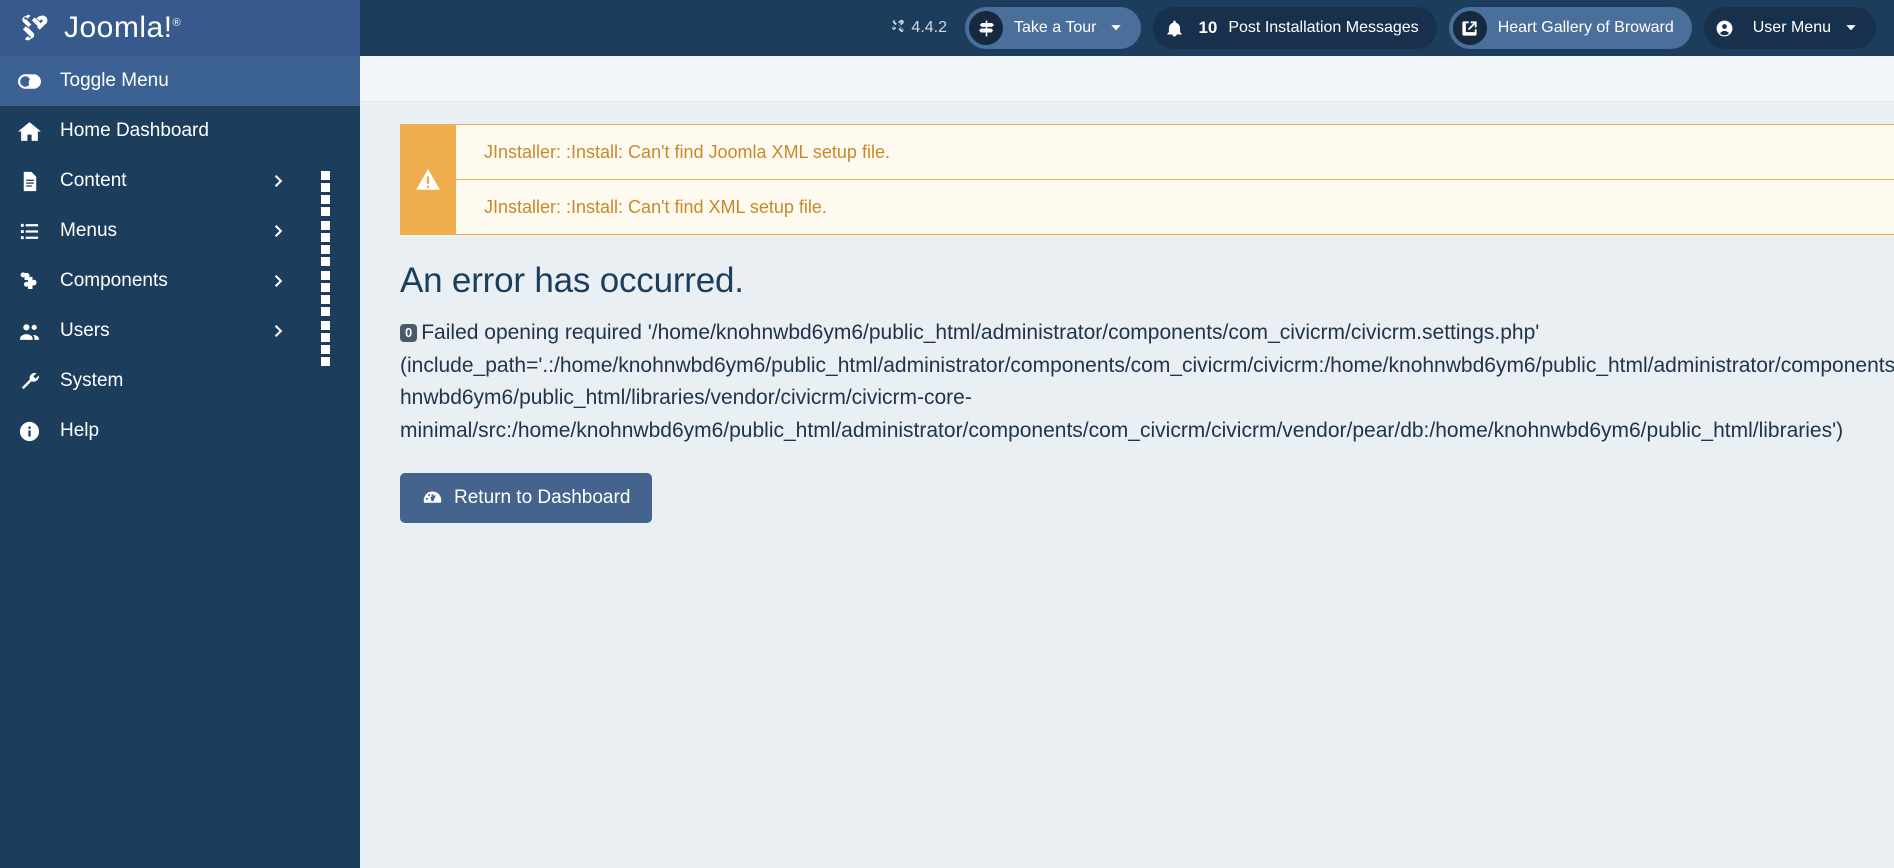  What do you see at coordinates (1725, 28) in the screenshot?
I see `user-circle-icon` at bounding box center [1725, 28].